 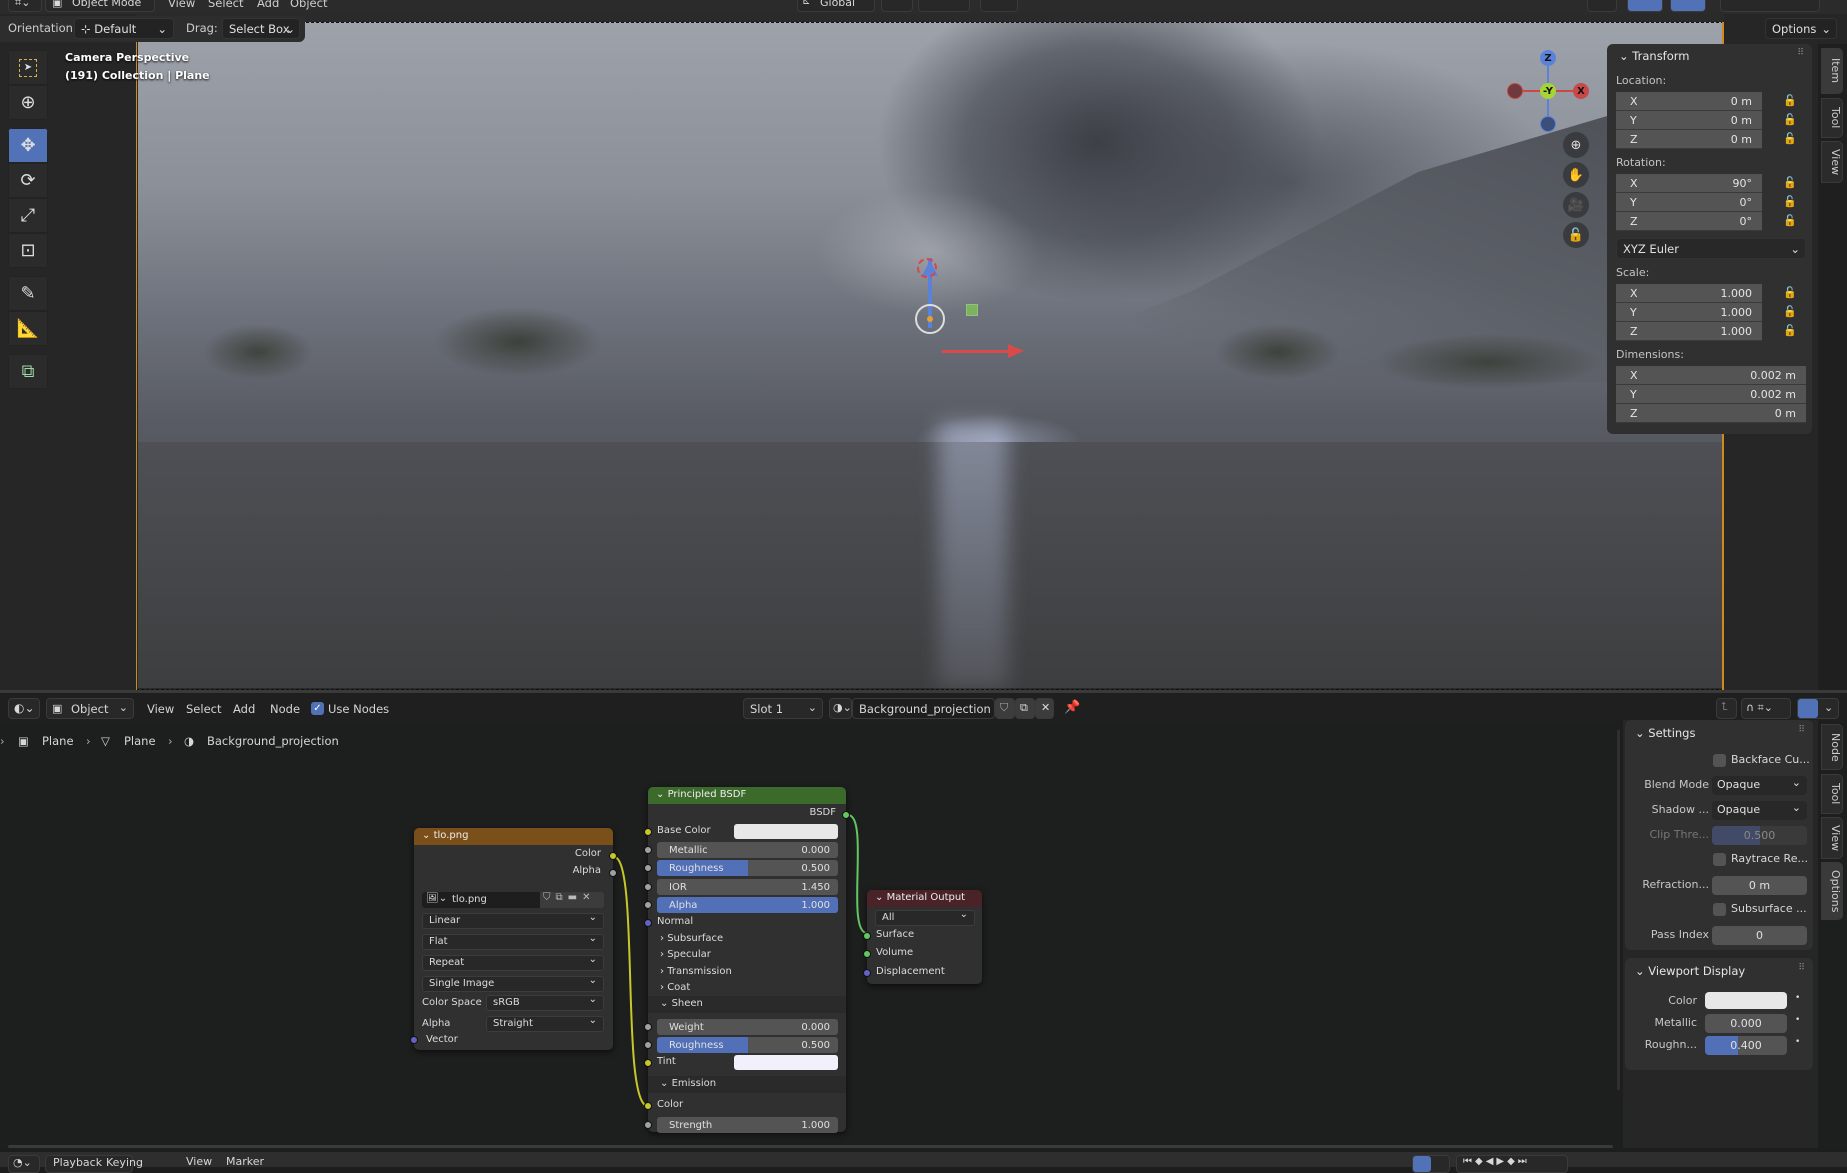 What do you see at coordinates (1016, 351) in the screenshot?
I see `x-arrow-head` at bounding box center [1016, 351].